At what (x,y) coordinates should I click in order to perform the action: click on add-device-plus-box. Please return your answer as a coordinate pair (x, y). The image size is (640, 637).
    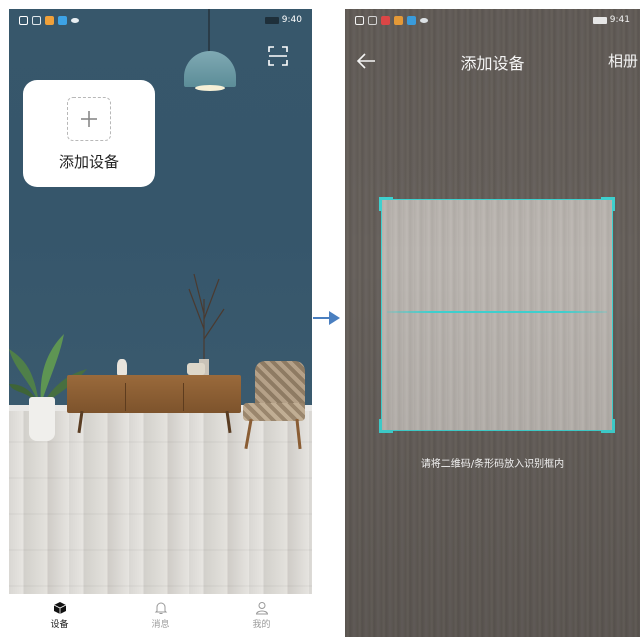
    Looking at the image, I should click on (89, 119).